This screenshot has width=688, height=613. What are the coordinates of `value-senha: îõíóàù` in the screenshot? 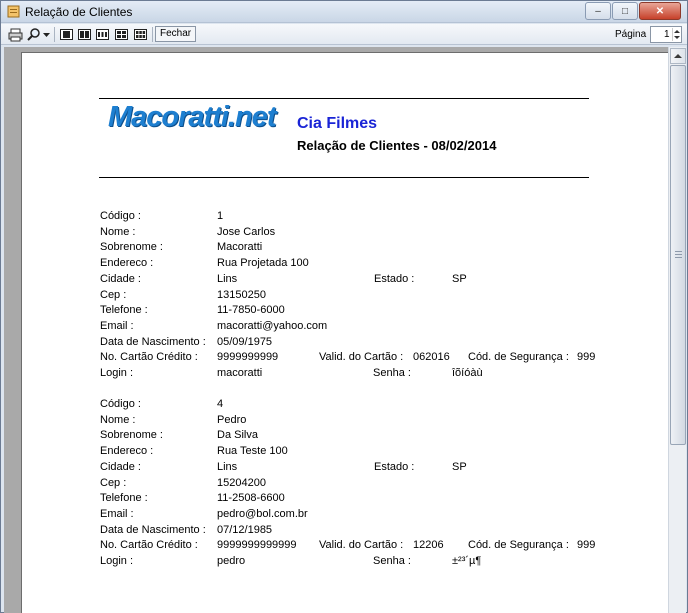 It's located at (467, 373).